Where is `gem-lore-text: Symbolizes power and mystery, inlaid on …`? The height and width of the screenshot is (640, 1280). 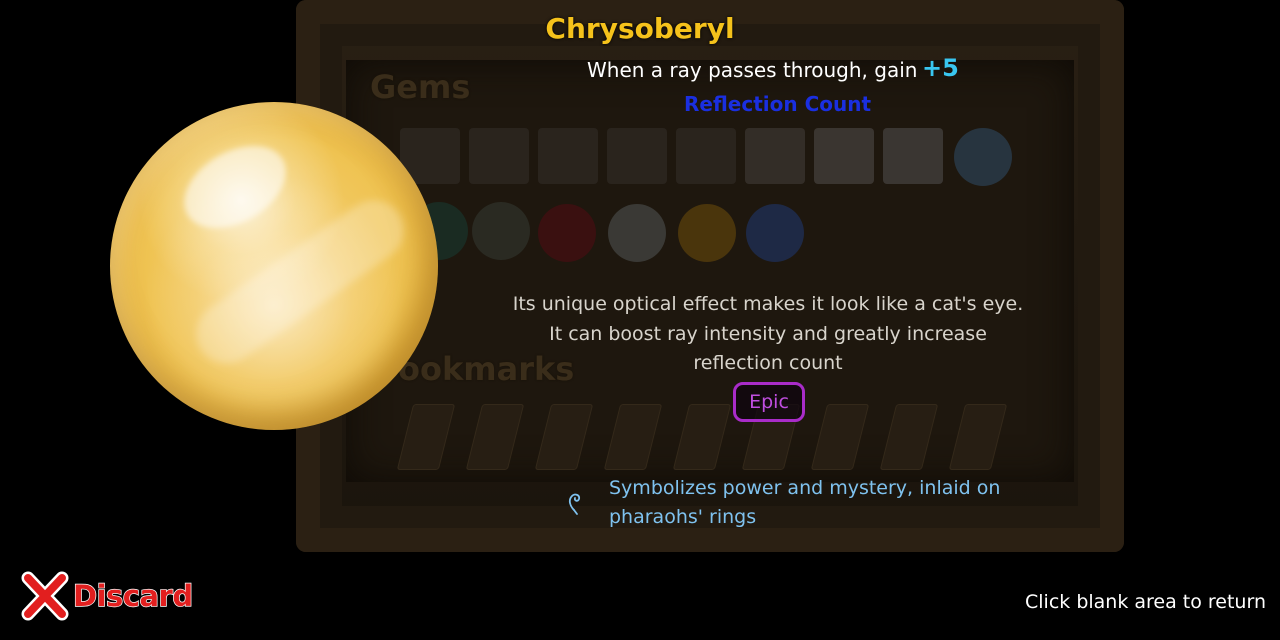 gem-lore-text: Symbolizes power and mystery, inlaid on … is located at coordinates (805, 502).